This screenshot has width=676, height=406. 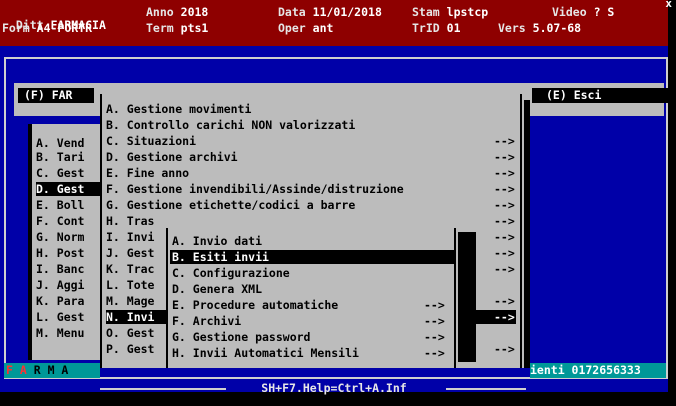 I want to click on sub-menu-item-selected: B. Esiti invii, so click(x=313, y=257).